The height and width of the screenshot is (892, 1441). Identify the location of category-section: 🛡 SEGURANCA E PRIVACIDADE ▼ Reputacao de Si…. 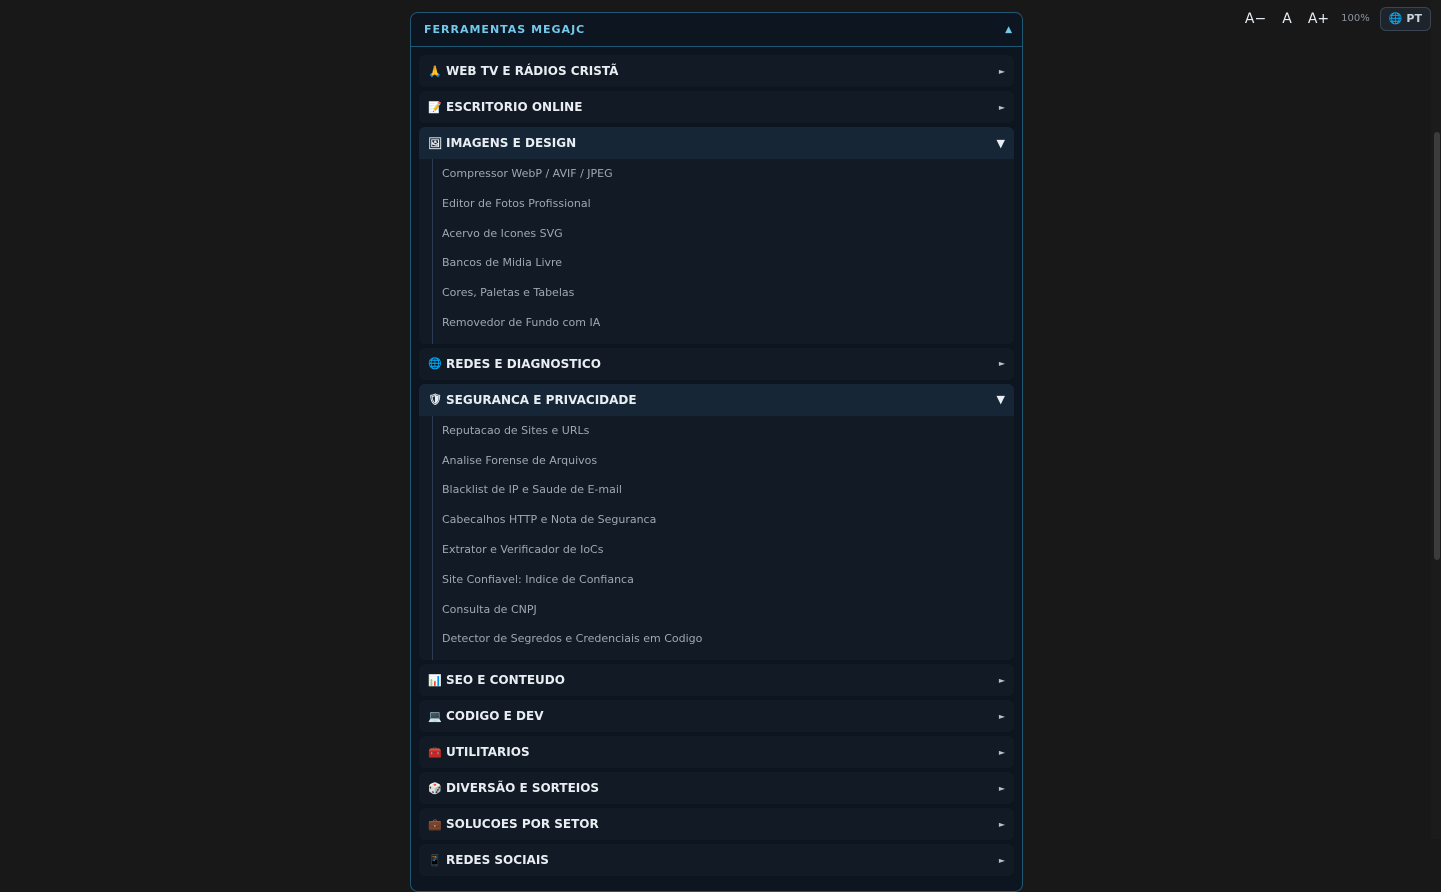
(716, 522).